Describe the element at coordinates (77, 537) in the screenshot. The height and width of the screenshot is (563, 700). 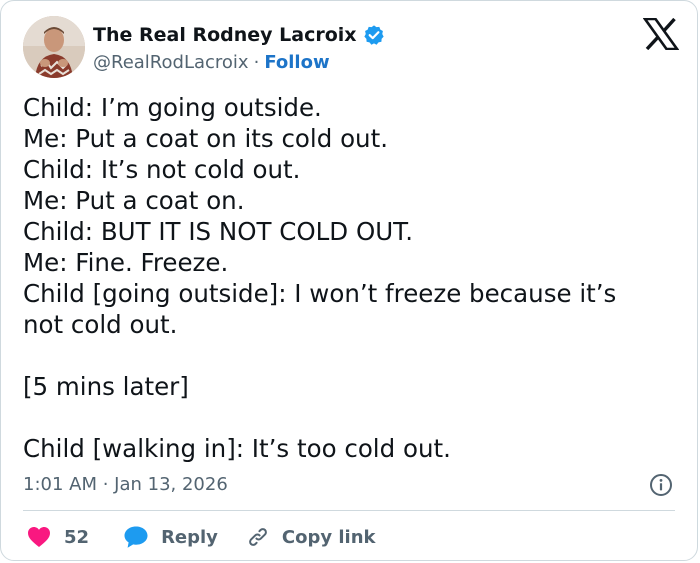
I see `like-count: 52` at that location.